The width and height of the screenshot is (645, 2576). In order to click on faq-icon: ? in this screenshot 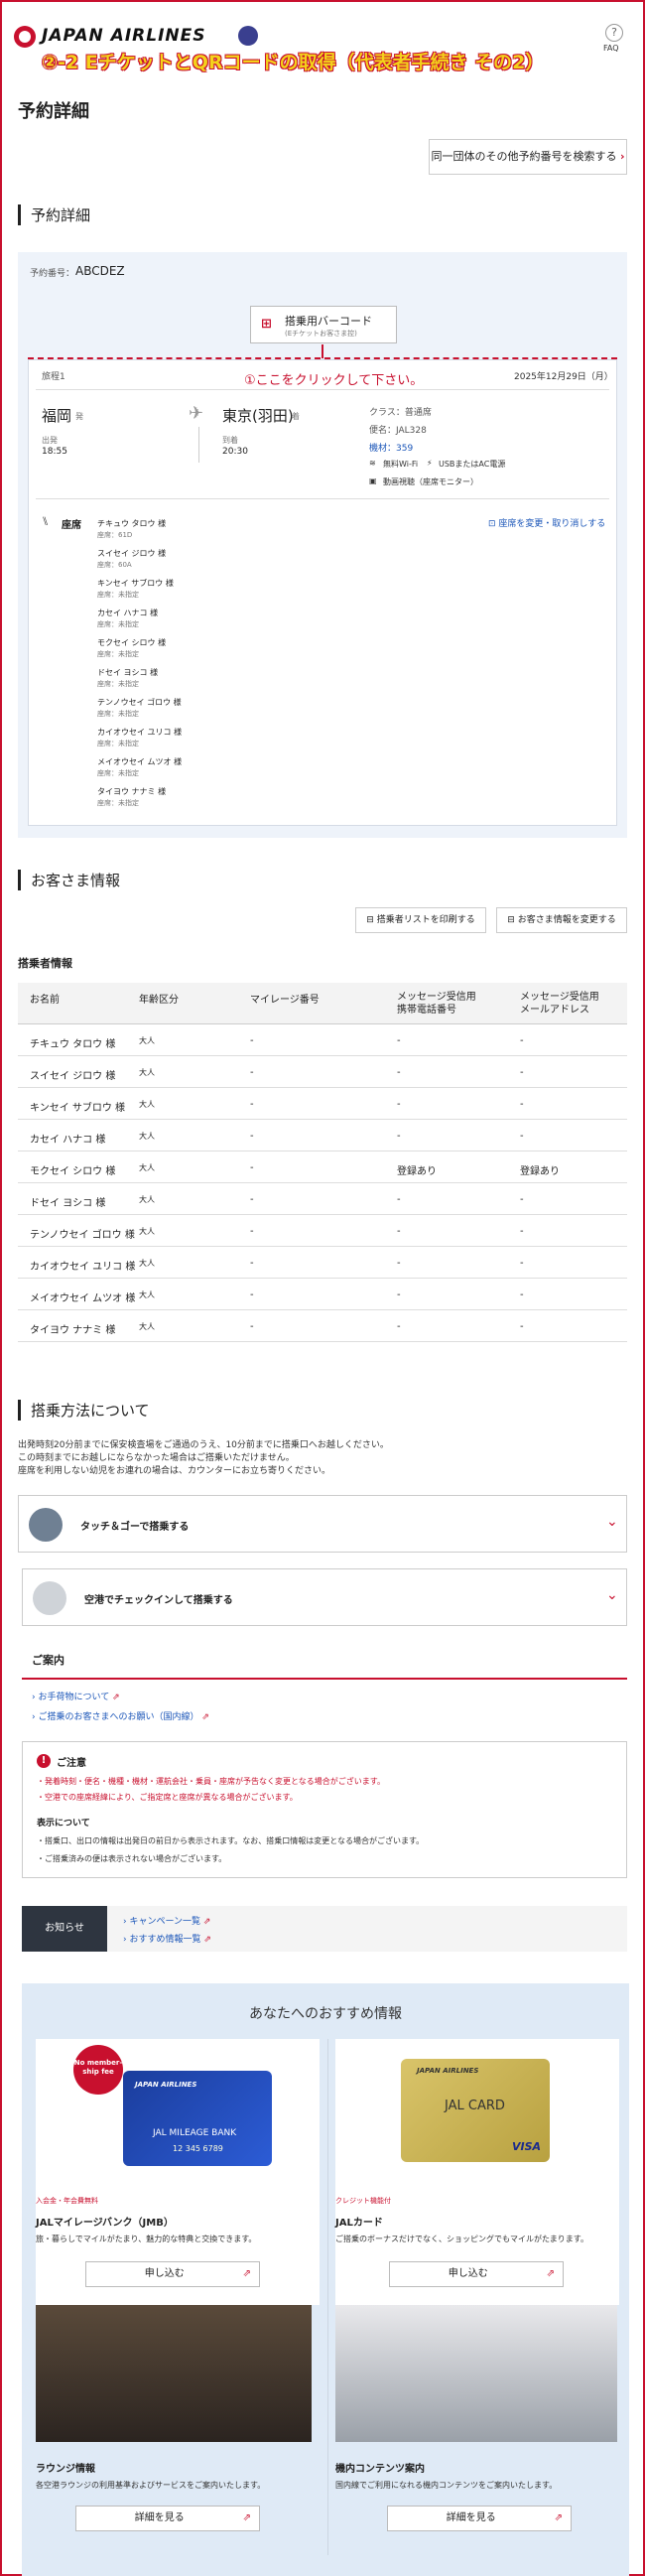, I will do `click(614, 33)`.